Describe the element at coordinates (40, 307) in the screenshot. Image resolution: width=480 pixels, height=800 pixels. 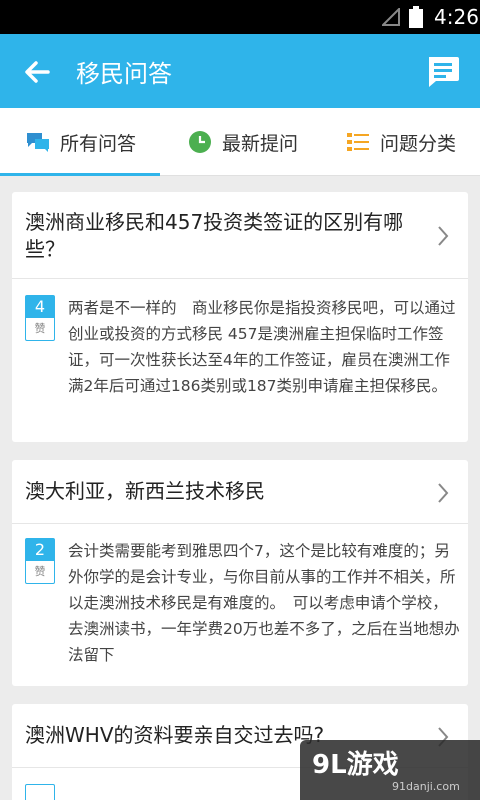
I see `like-count: 4` at that location.